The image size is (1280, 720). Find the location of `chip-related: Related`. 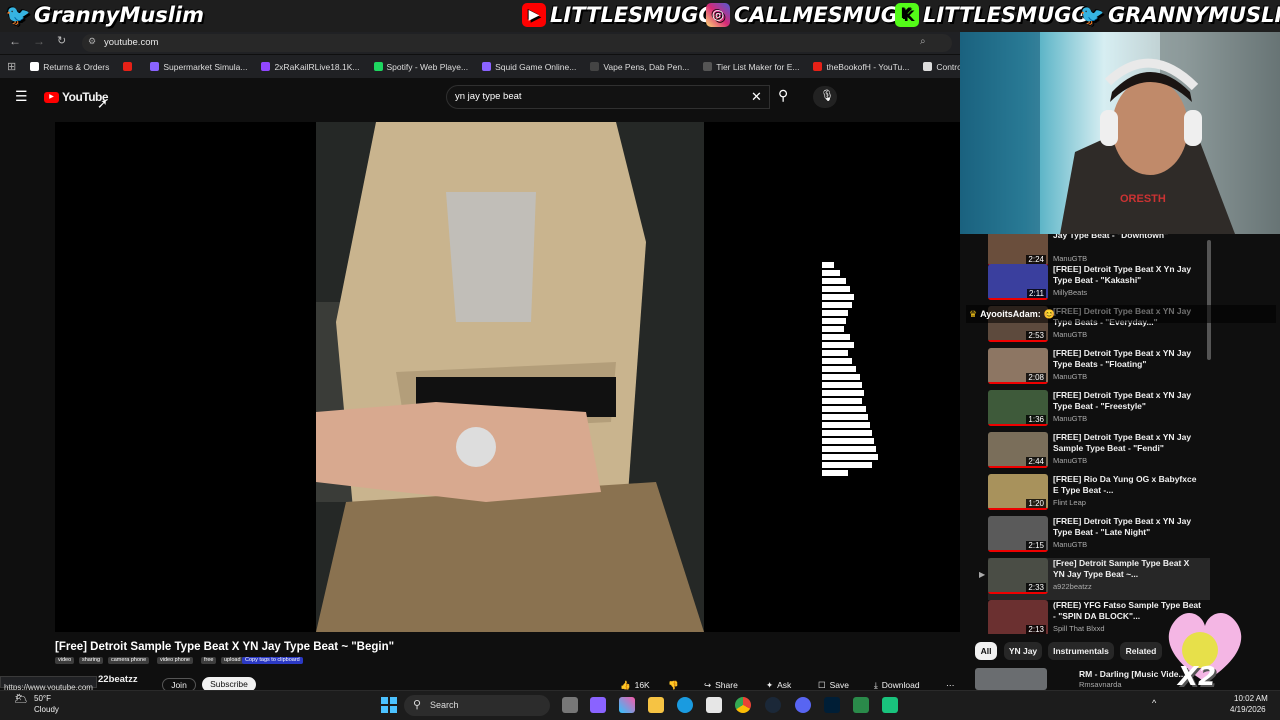

chip-related: Related is located at coordinates (1141, 651).